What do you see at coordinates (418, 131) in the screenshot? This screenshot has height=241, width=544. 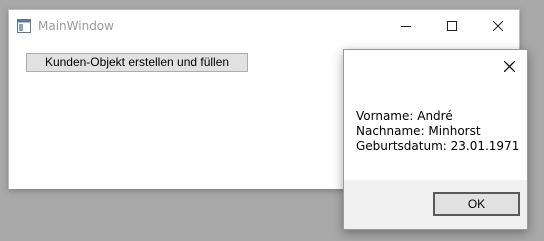 I see `last-name-line: Nachname: Minhorst` at bounding box center [418, 131].